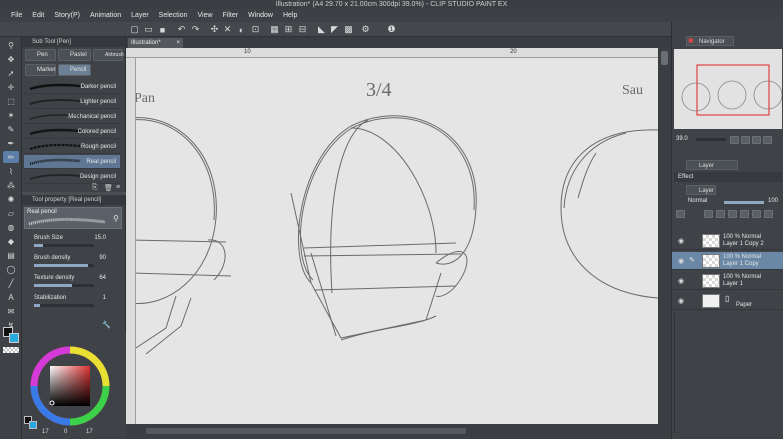 The image size is (783, 439). What do you see at coordinates (727, 301) in the screenshot?
I see `layer-row-paper: ◉ ▯ Paper` at bounding box center [727, 301].